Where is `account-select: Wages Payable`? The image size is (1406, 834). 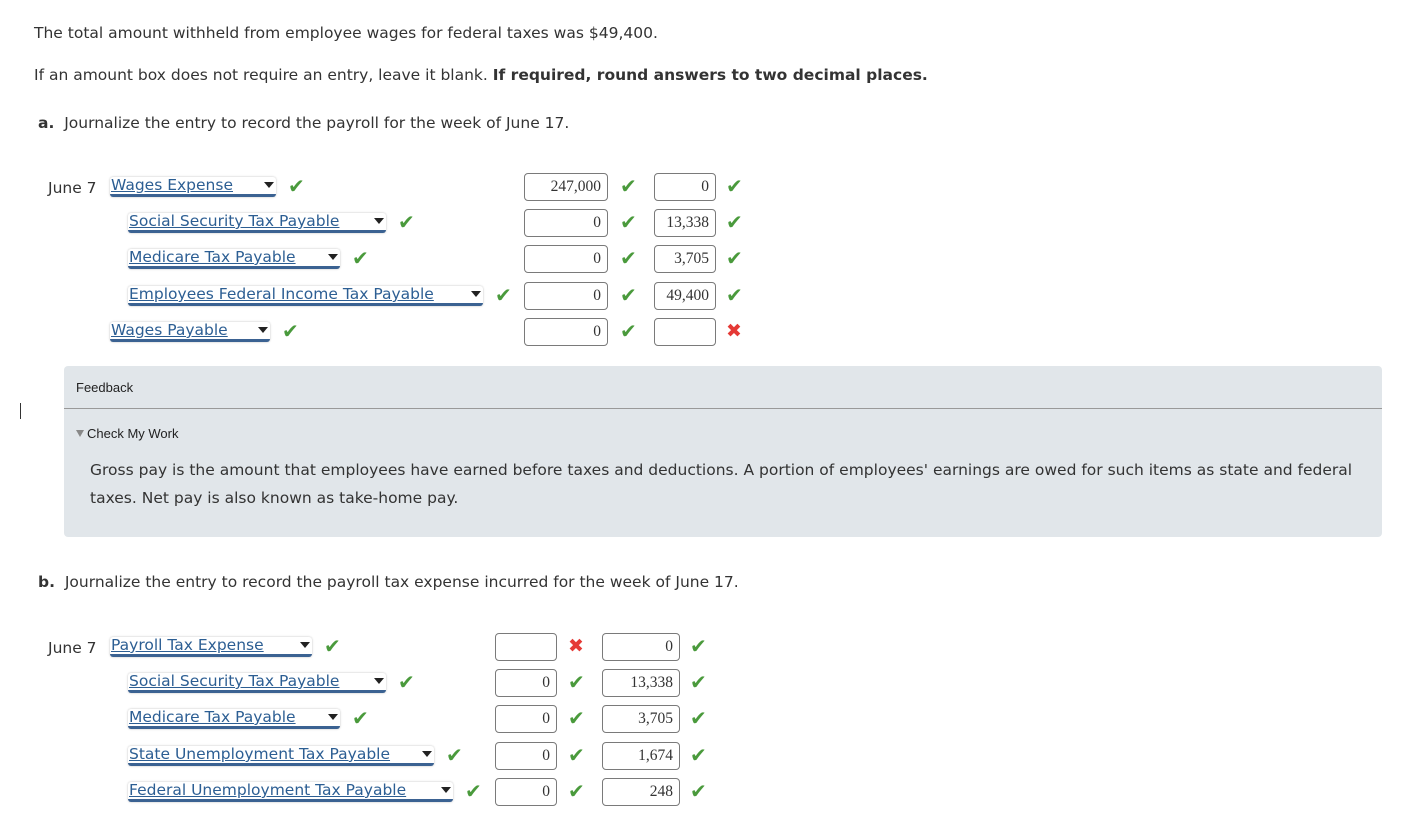 account-select: Wages Payable is located at coordinates (190, 331).